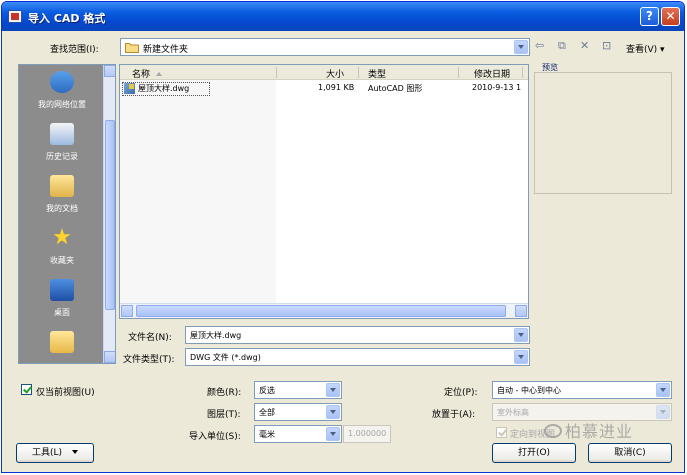 This screenshot has height=475, width=687. Describe the element at coordinates (534, 453) in the screenshot. I see `open-button: 打开(O)` at that location.